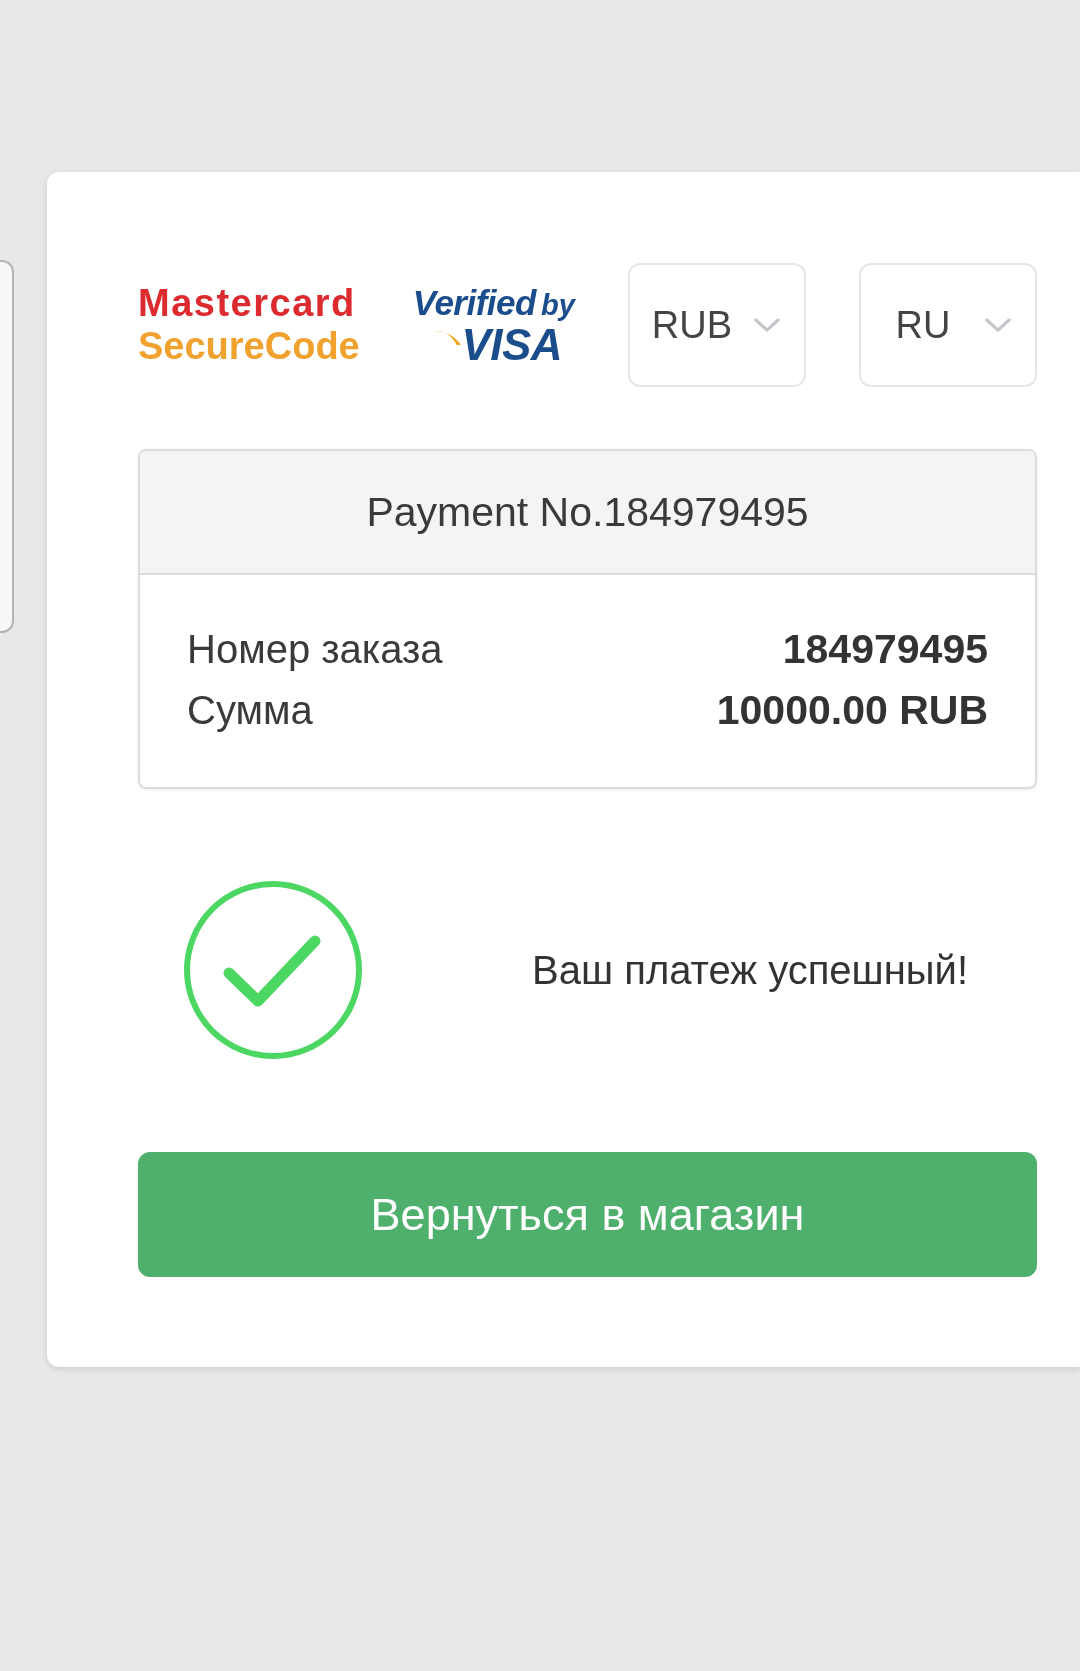  I want to click on logo-text: VISA, so click(512, 345).